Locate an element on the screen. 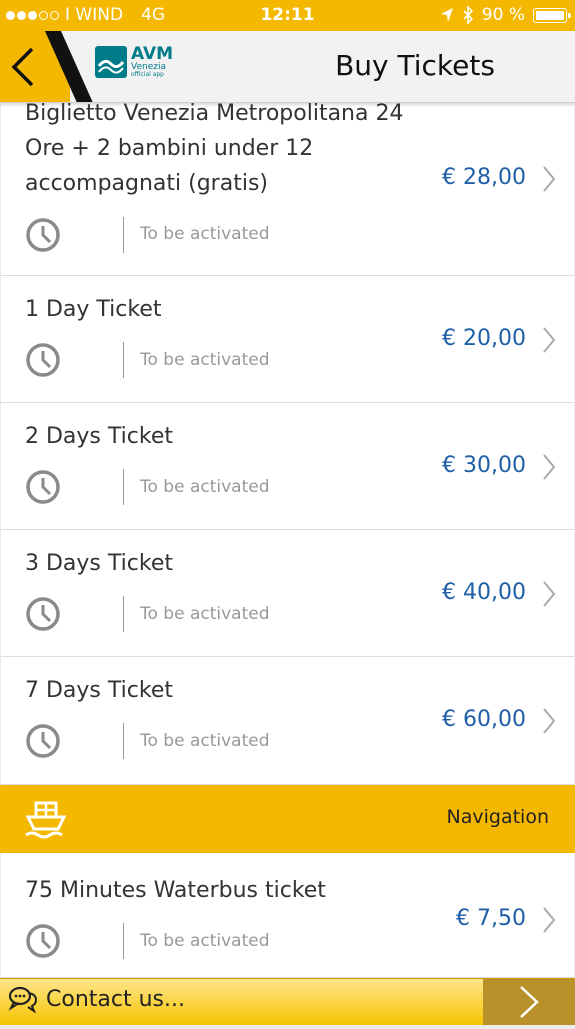 The width and height of the screenshot is (575, 1029). next-button is located at coordinates (529, 1002).